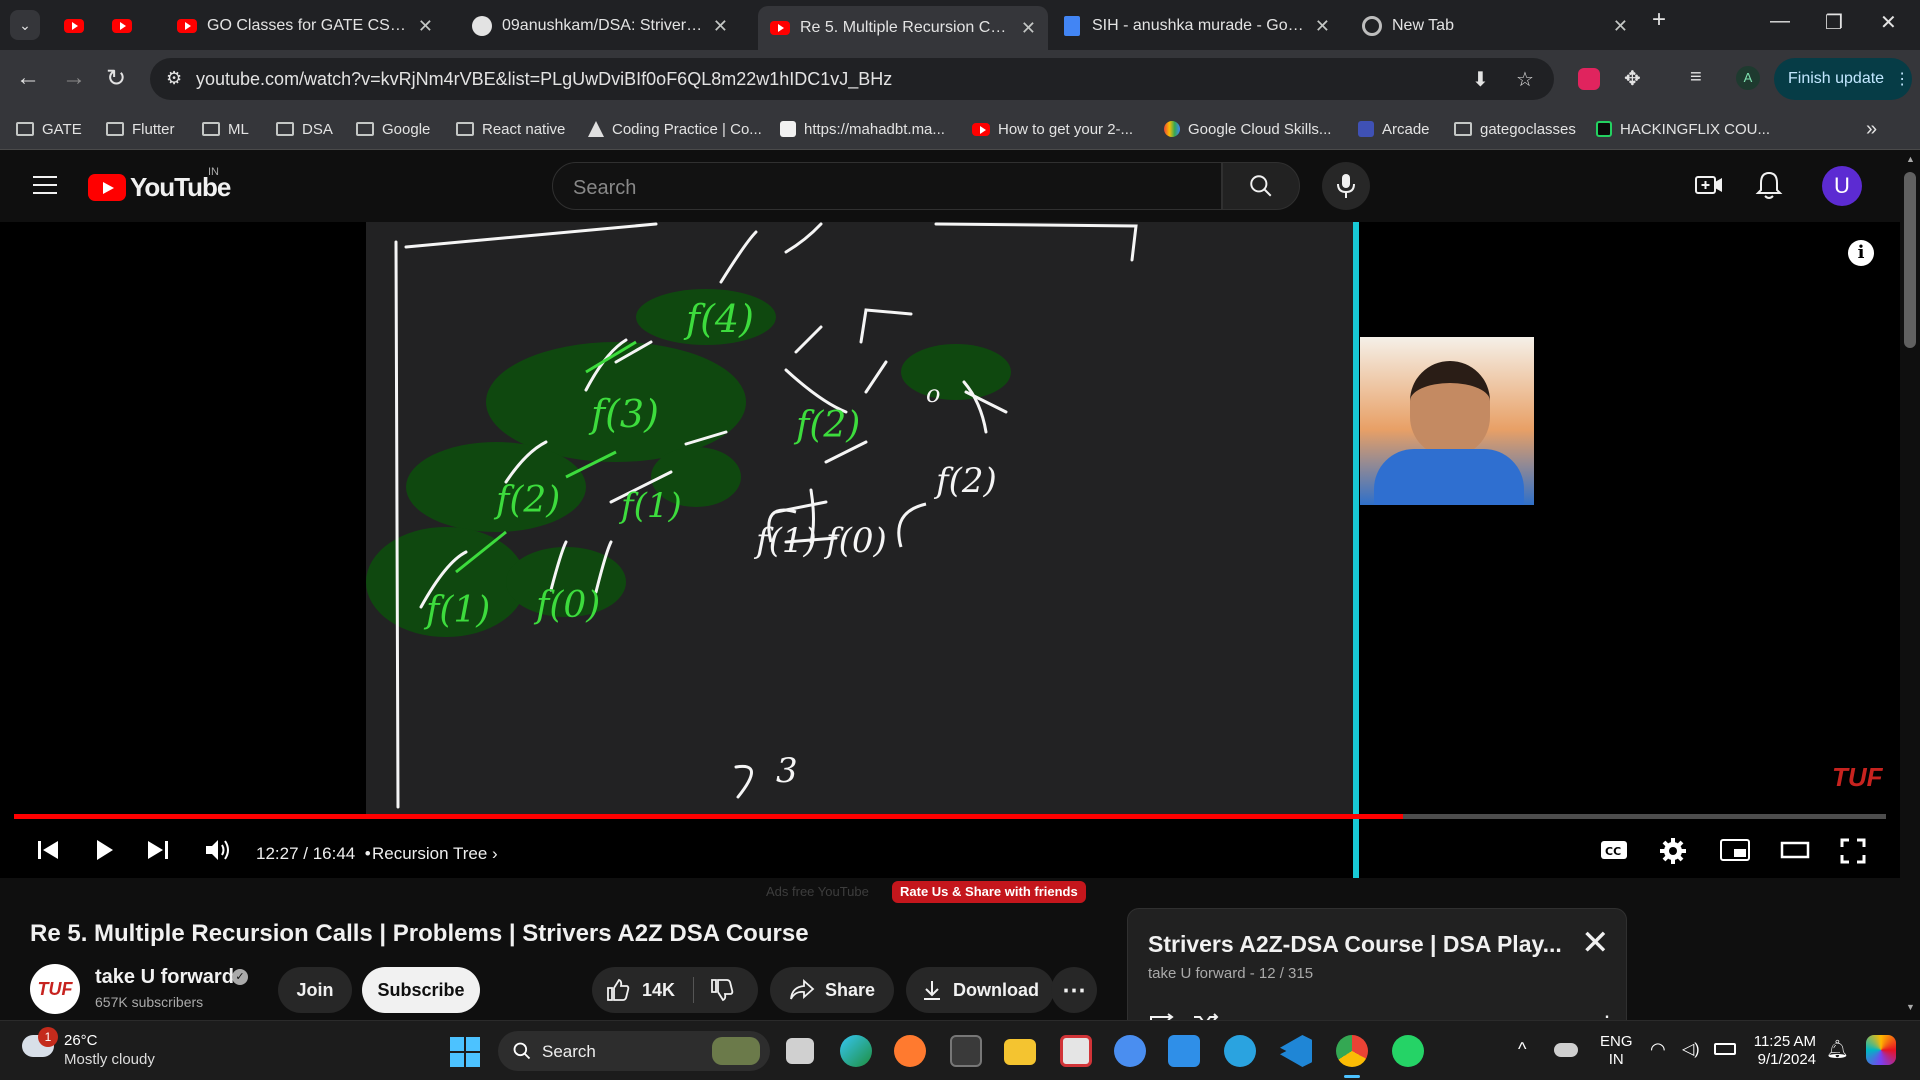 Image resolution: width=1920 pixels, height=1080 pixels. Describe the element at coordinates (421, 990) in the screenshot. I see `subscribe-button: Subscribe` at that location.